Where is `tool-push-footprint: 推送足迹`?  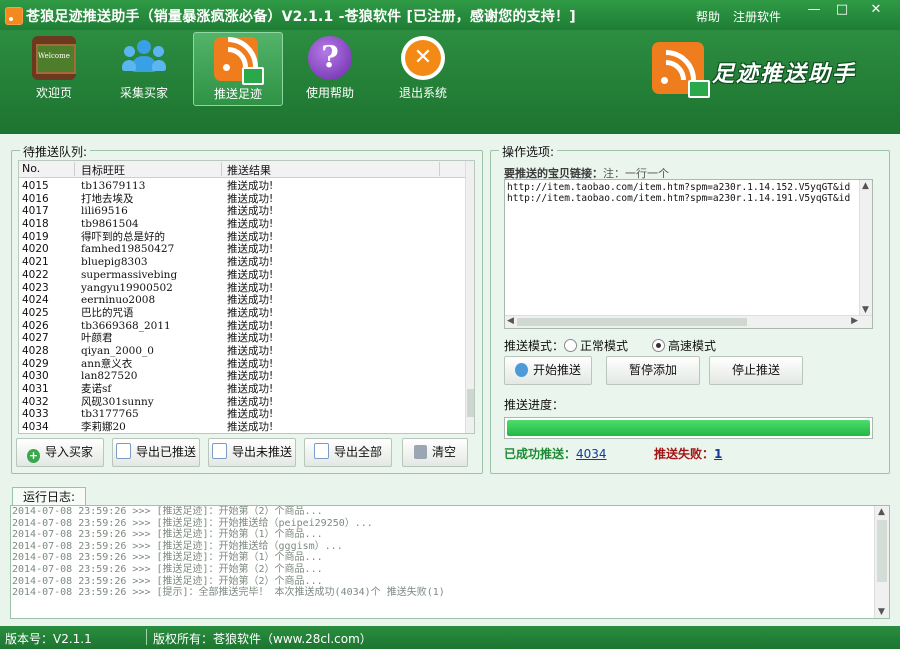
tool-push-footprint: 推送足迹 is located at coordinates (234, 67).